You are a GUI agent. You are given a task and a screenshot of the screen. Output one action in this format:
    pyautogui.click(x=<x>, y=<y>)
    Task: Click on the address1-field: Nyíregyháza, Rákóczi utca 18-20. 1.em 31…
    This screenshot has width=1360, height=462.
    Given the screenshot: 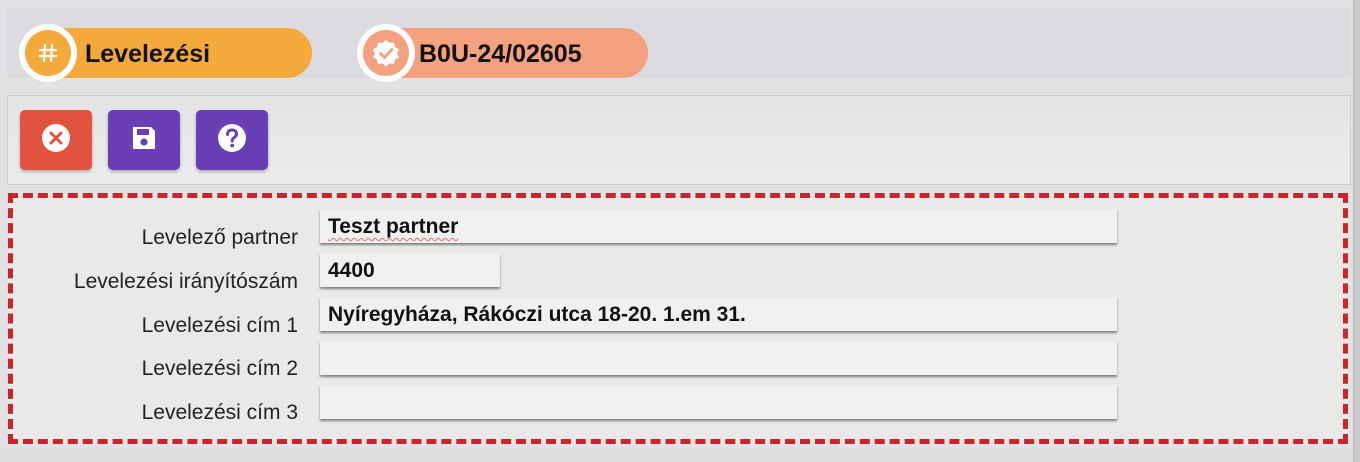 What is the action you would take?
    pyautogui.click(x=718, y=314)
    